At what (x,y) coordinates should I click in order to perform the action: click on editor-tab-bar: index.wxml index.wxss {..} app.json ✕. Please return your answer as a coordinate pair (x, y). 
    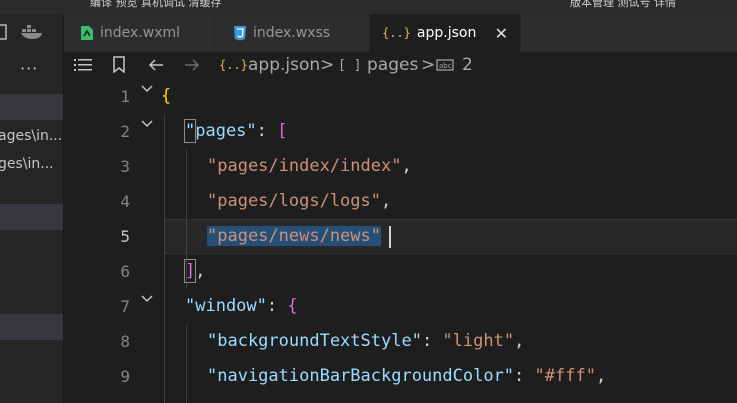
    Looking at the image, I should click on (400, 33).